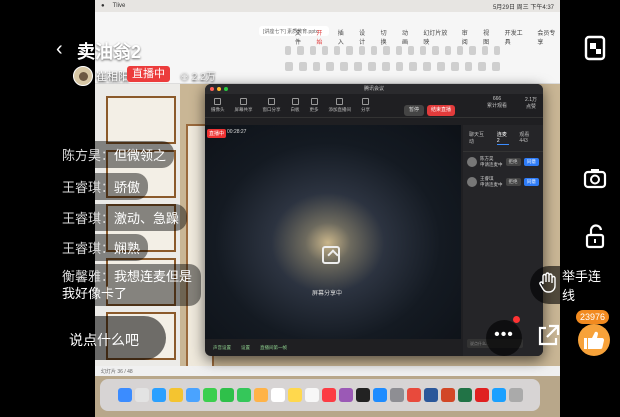 The height and width of the screenshot is (417, 620). I want to click on meeting-title: 腾讯会议, so click(373, 89).